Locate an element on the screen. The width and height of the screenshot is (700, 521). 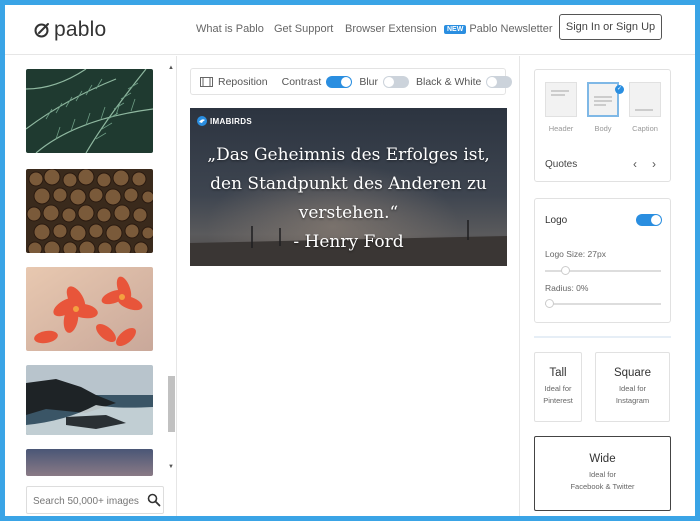
layout-caption-label: Caption is located at coordinates (645, 128).